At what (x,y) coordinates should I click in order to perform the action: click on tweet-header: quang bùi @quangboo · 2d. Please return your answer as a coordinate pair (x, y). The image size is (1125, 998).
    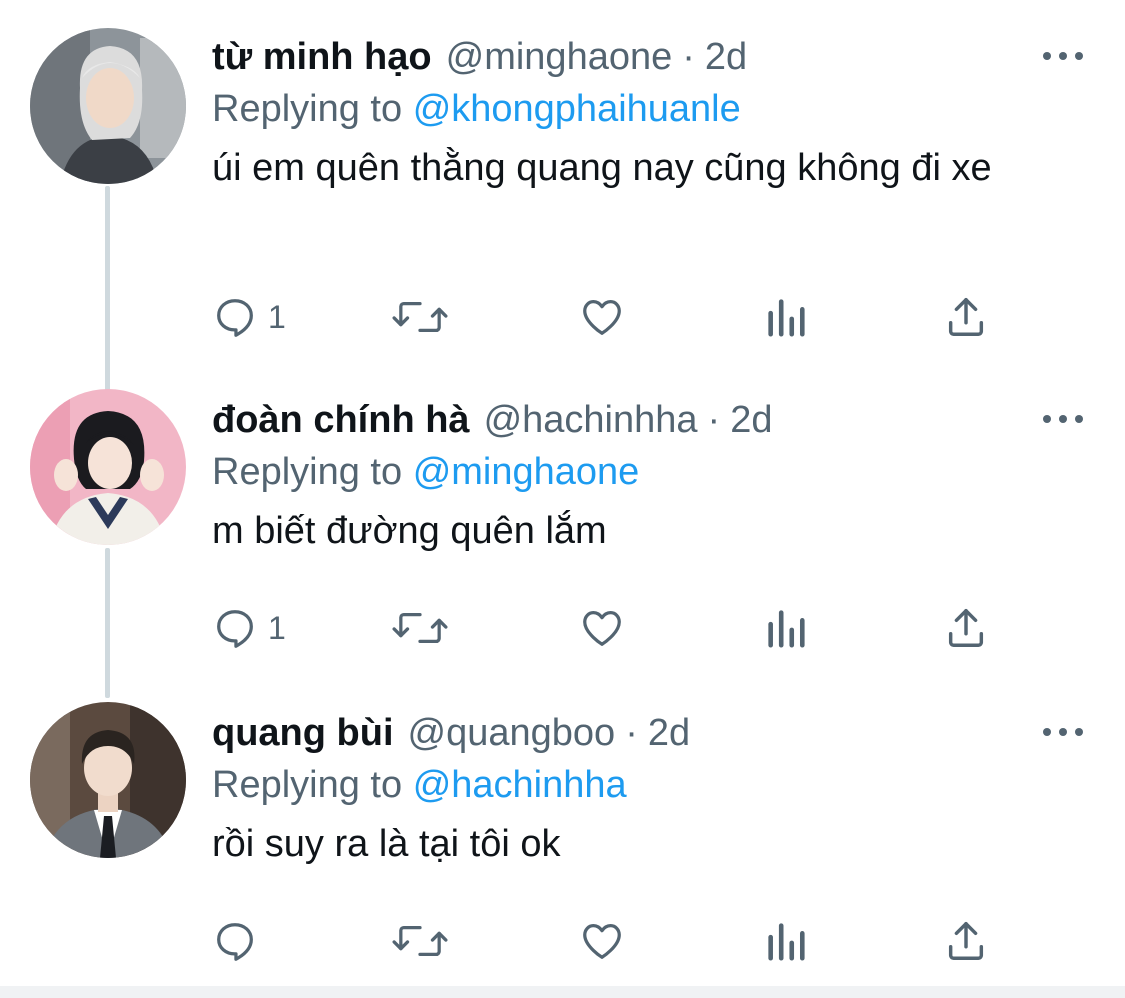
    Looking at the image, I should click on (451, 737).